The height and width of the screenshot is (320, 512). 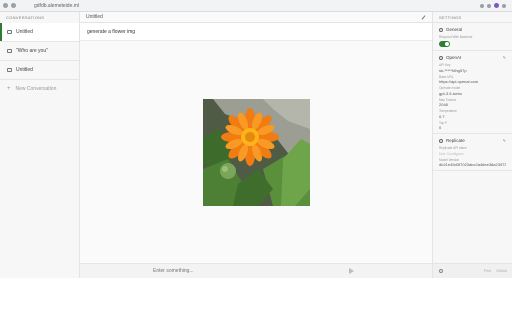 What do you see at coordinates (501, 271) in the screenshot?
I see `github-link: GitHub` at bounding box center [501, 271].